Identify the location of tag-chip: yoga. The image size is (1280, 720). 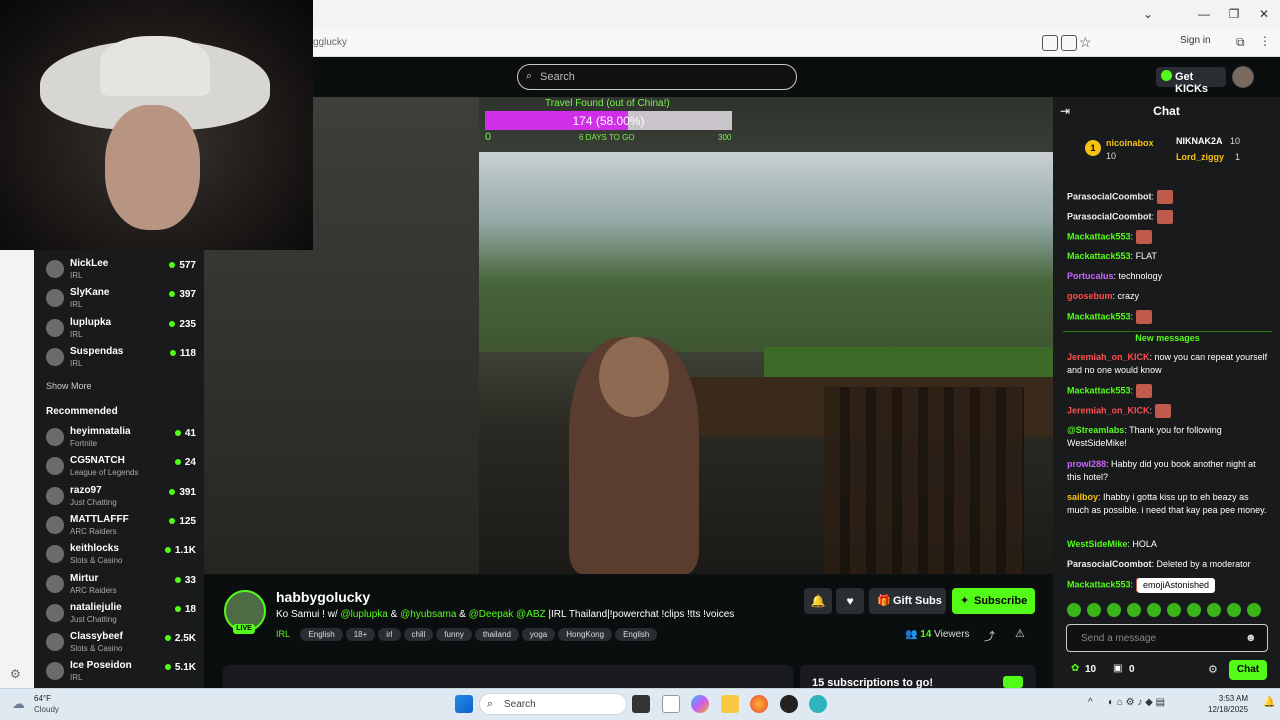
(538, 634).